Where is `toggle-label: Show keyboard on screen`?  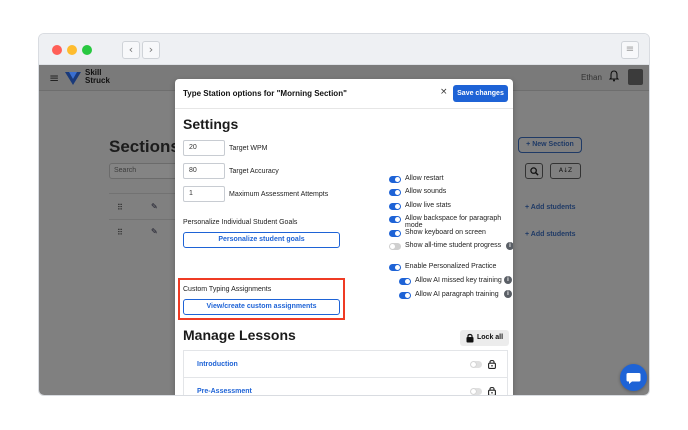 toggle-label: Show keyboard on screen is located at coordinates (445, 232).